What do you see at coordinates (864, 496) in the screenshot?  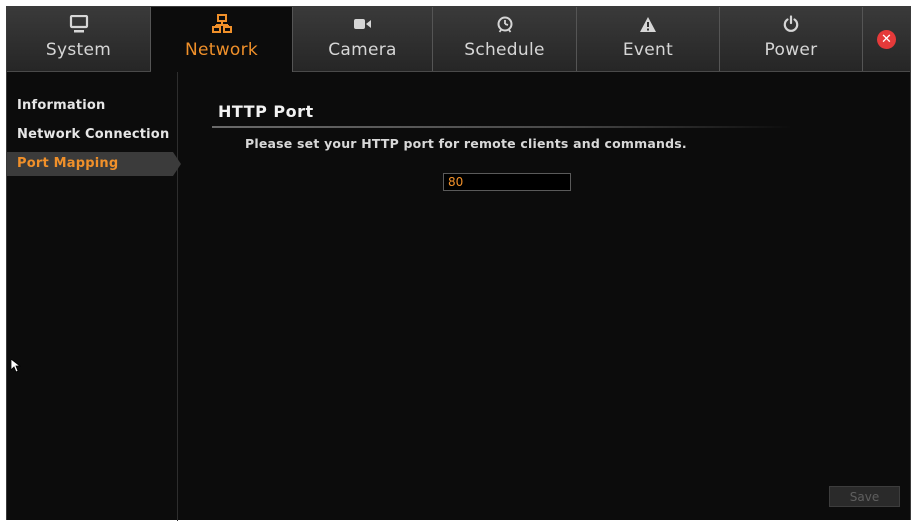 I see `save-button: Save` at bounding box center [864, 496].